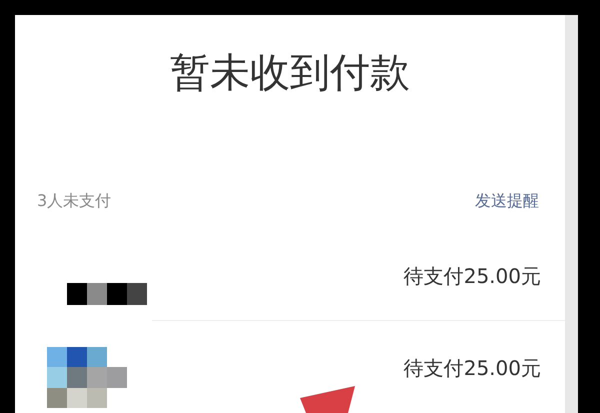 This screenshot has height=413, width=600. Describe the element at coordinates (507, 200) in the screenshot. I see `send-reminder-link: 发送提醒` at that location.